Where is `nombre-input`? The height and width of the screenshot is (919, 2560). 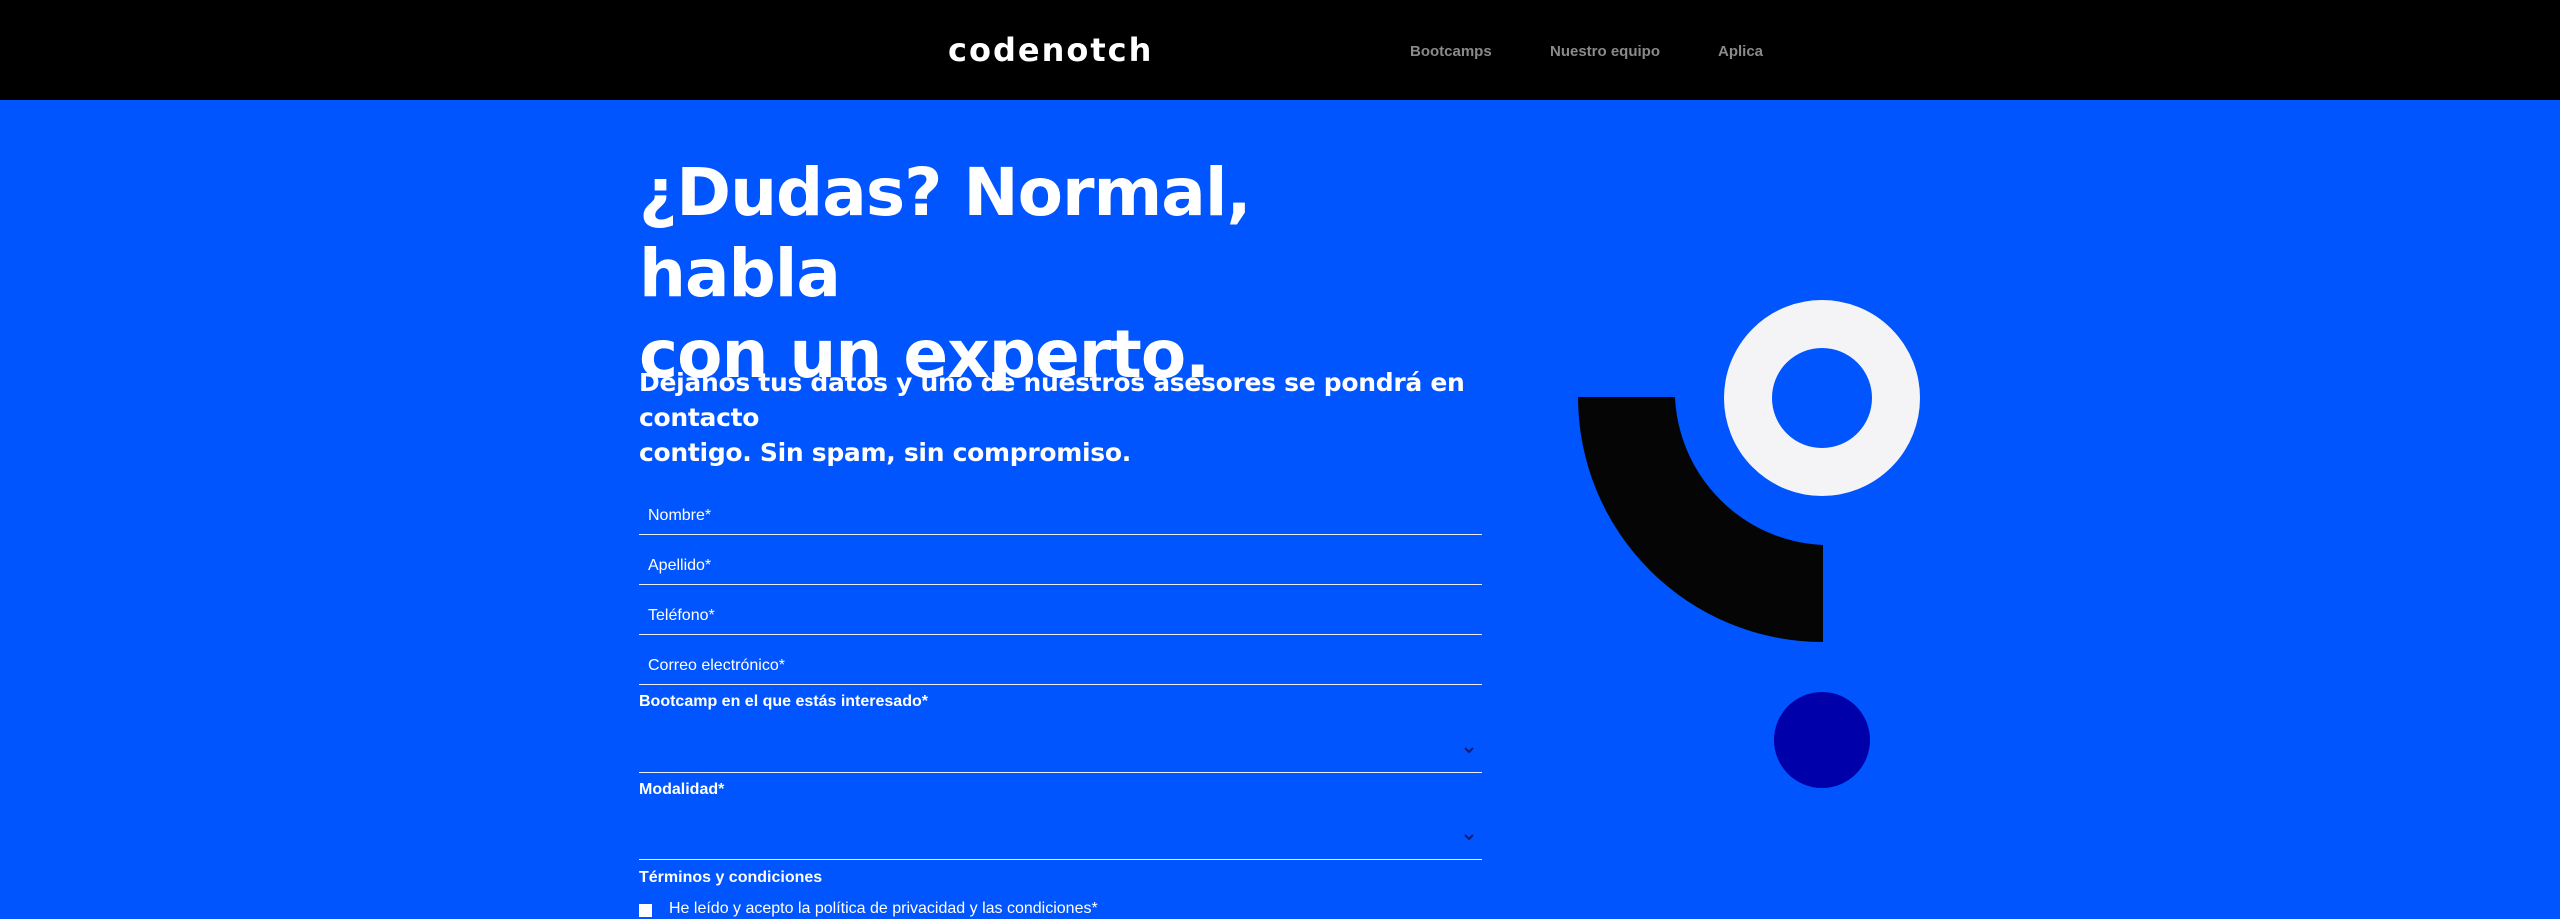
nombre-input is located at coordinates (1060, 510).